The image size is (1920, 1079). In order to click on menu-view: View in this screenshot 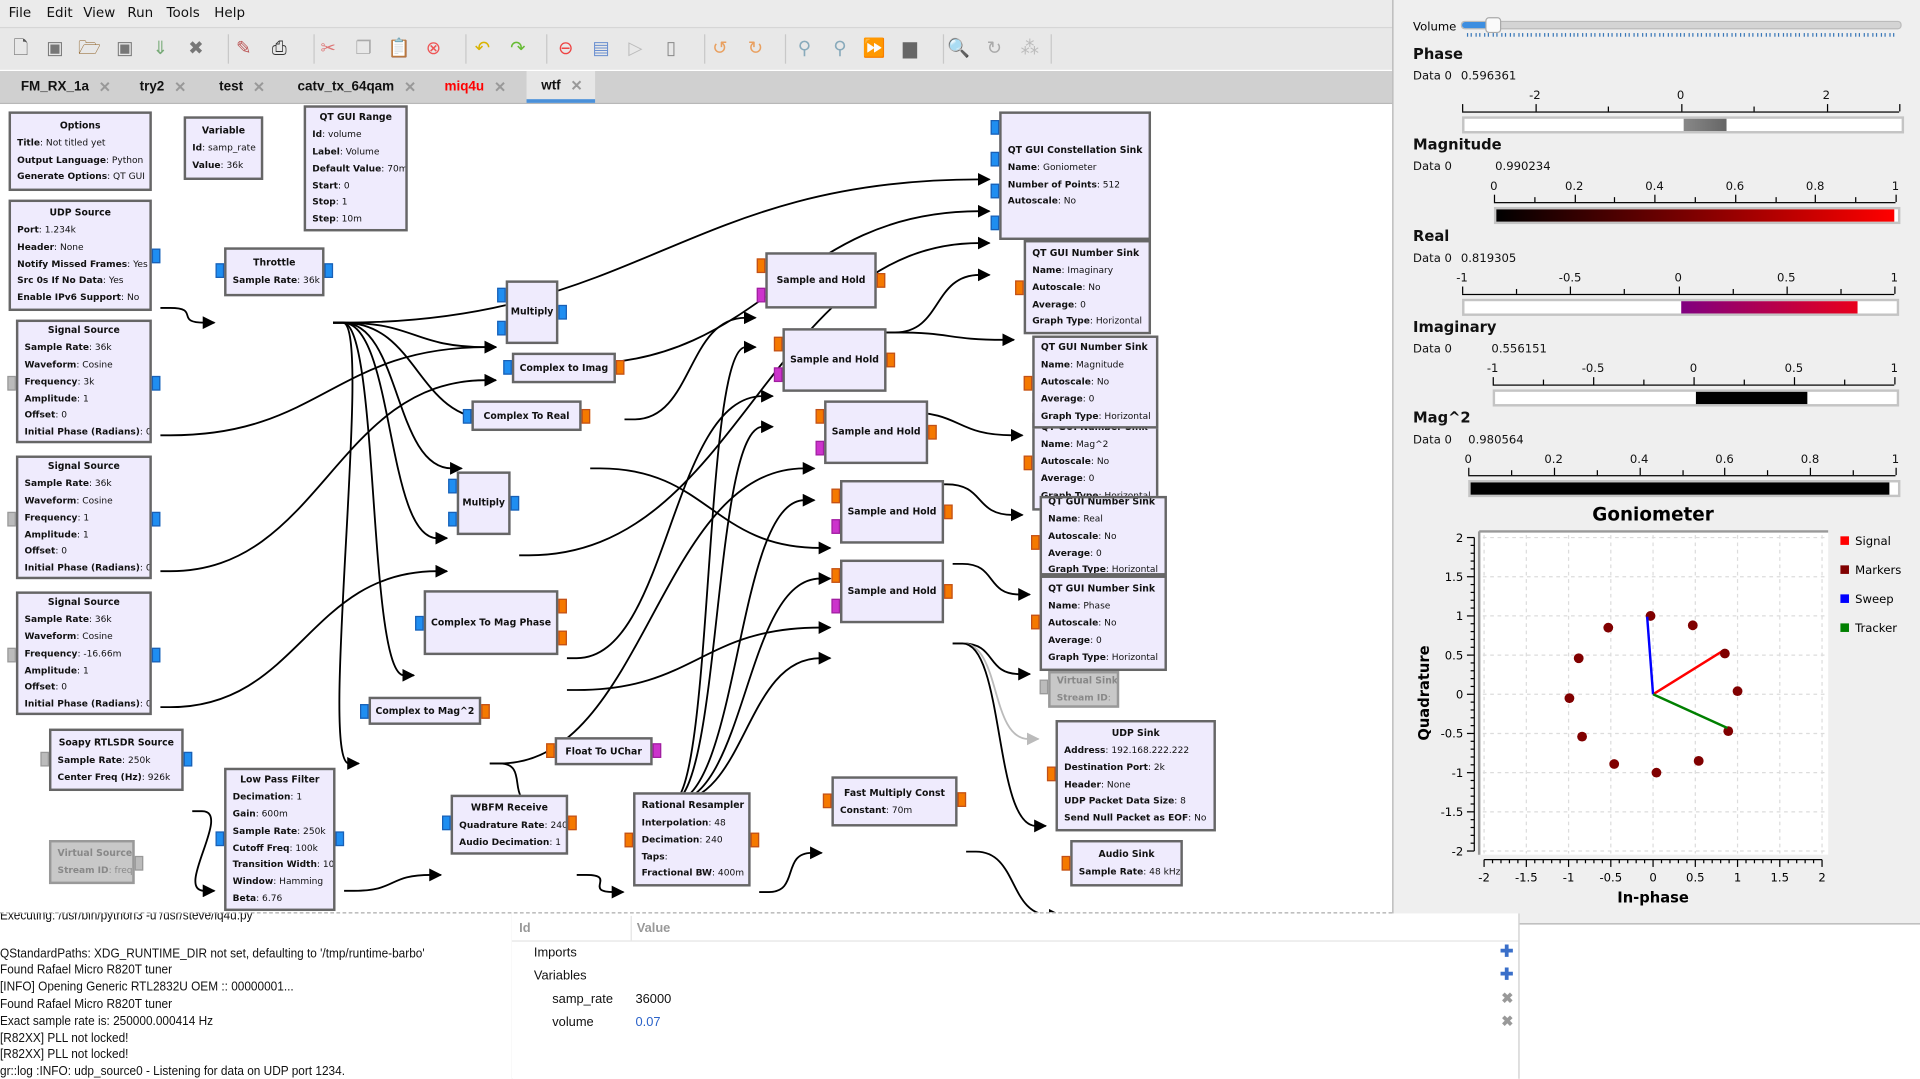, I will do `click(99, 13)`.